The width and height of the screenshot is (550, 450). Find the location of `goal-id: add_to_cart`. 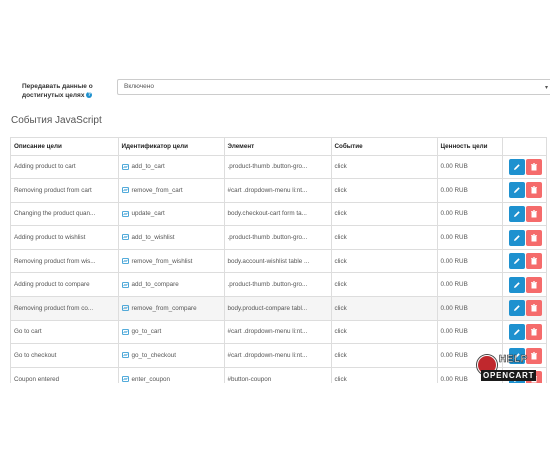

goal-id: add_to_cart is located at coordinates (148, 167).